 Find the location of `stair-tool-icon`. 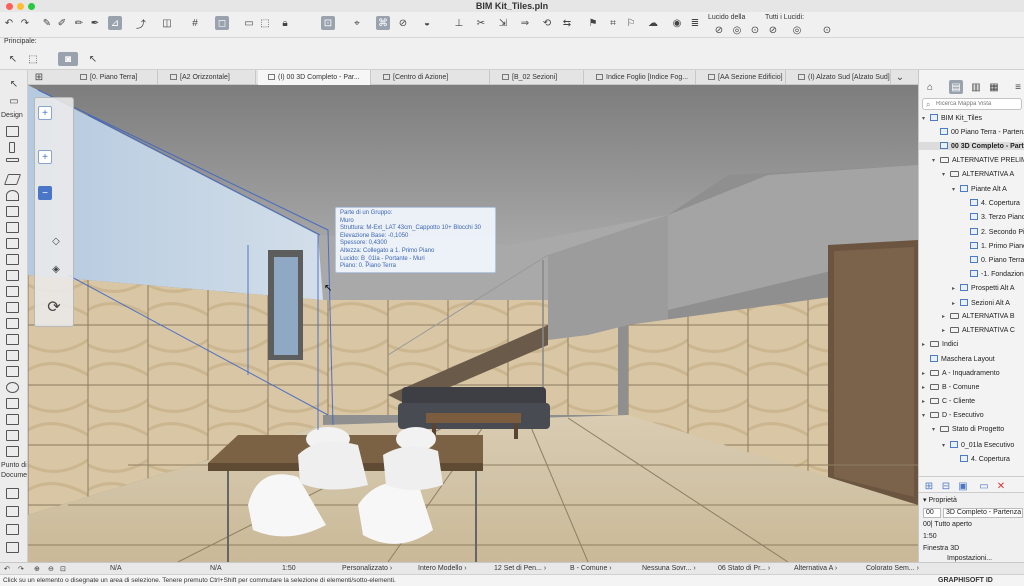

stair-tool-icon is located at coordinates (12, 227).